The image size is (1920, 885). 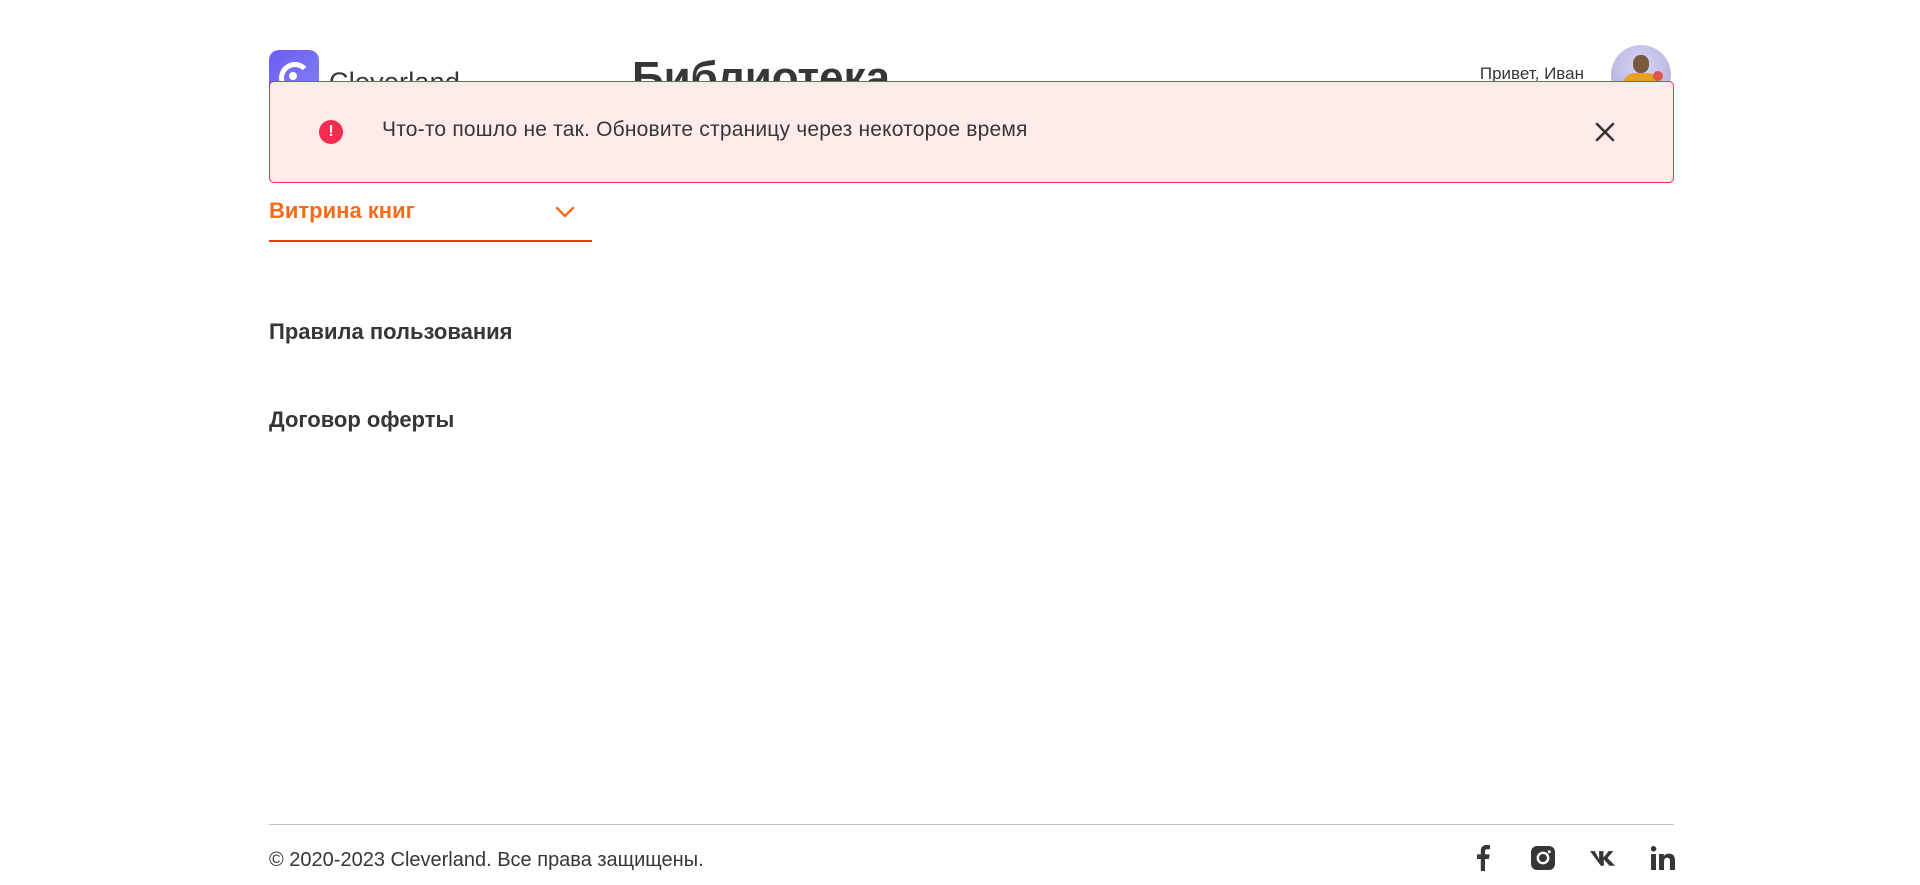 I want to click on close-icon, so click(x=1605, y=132).